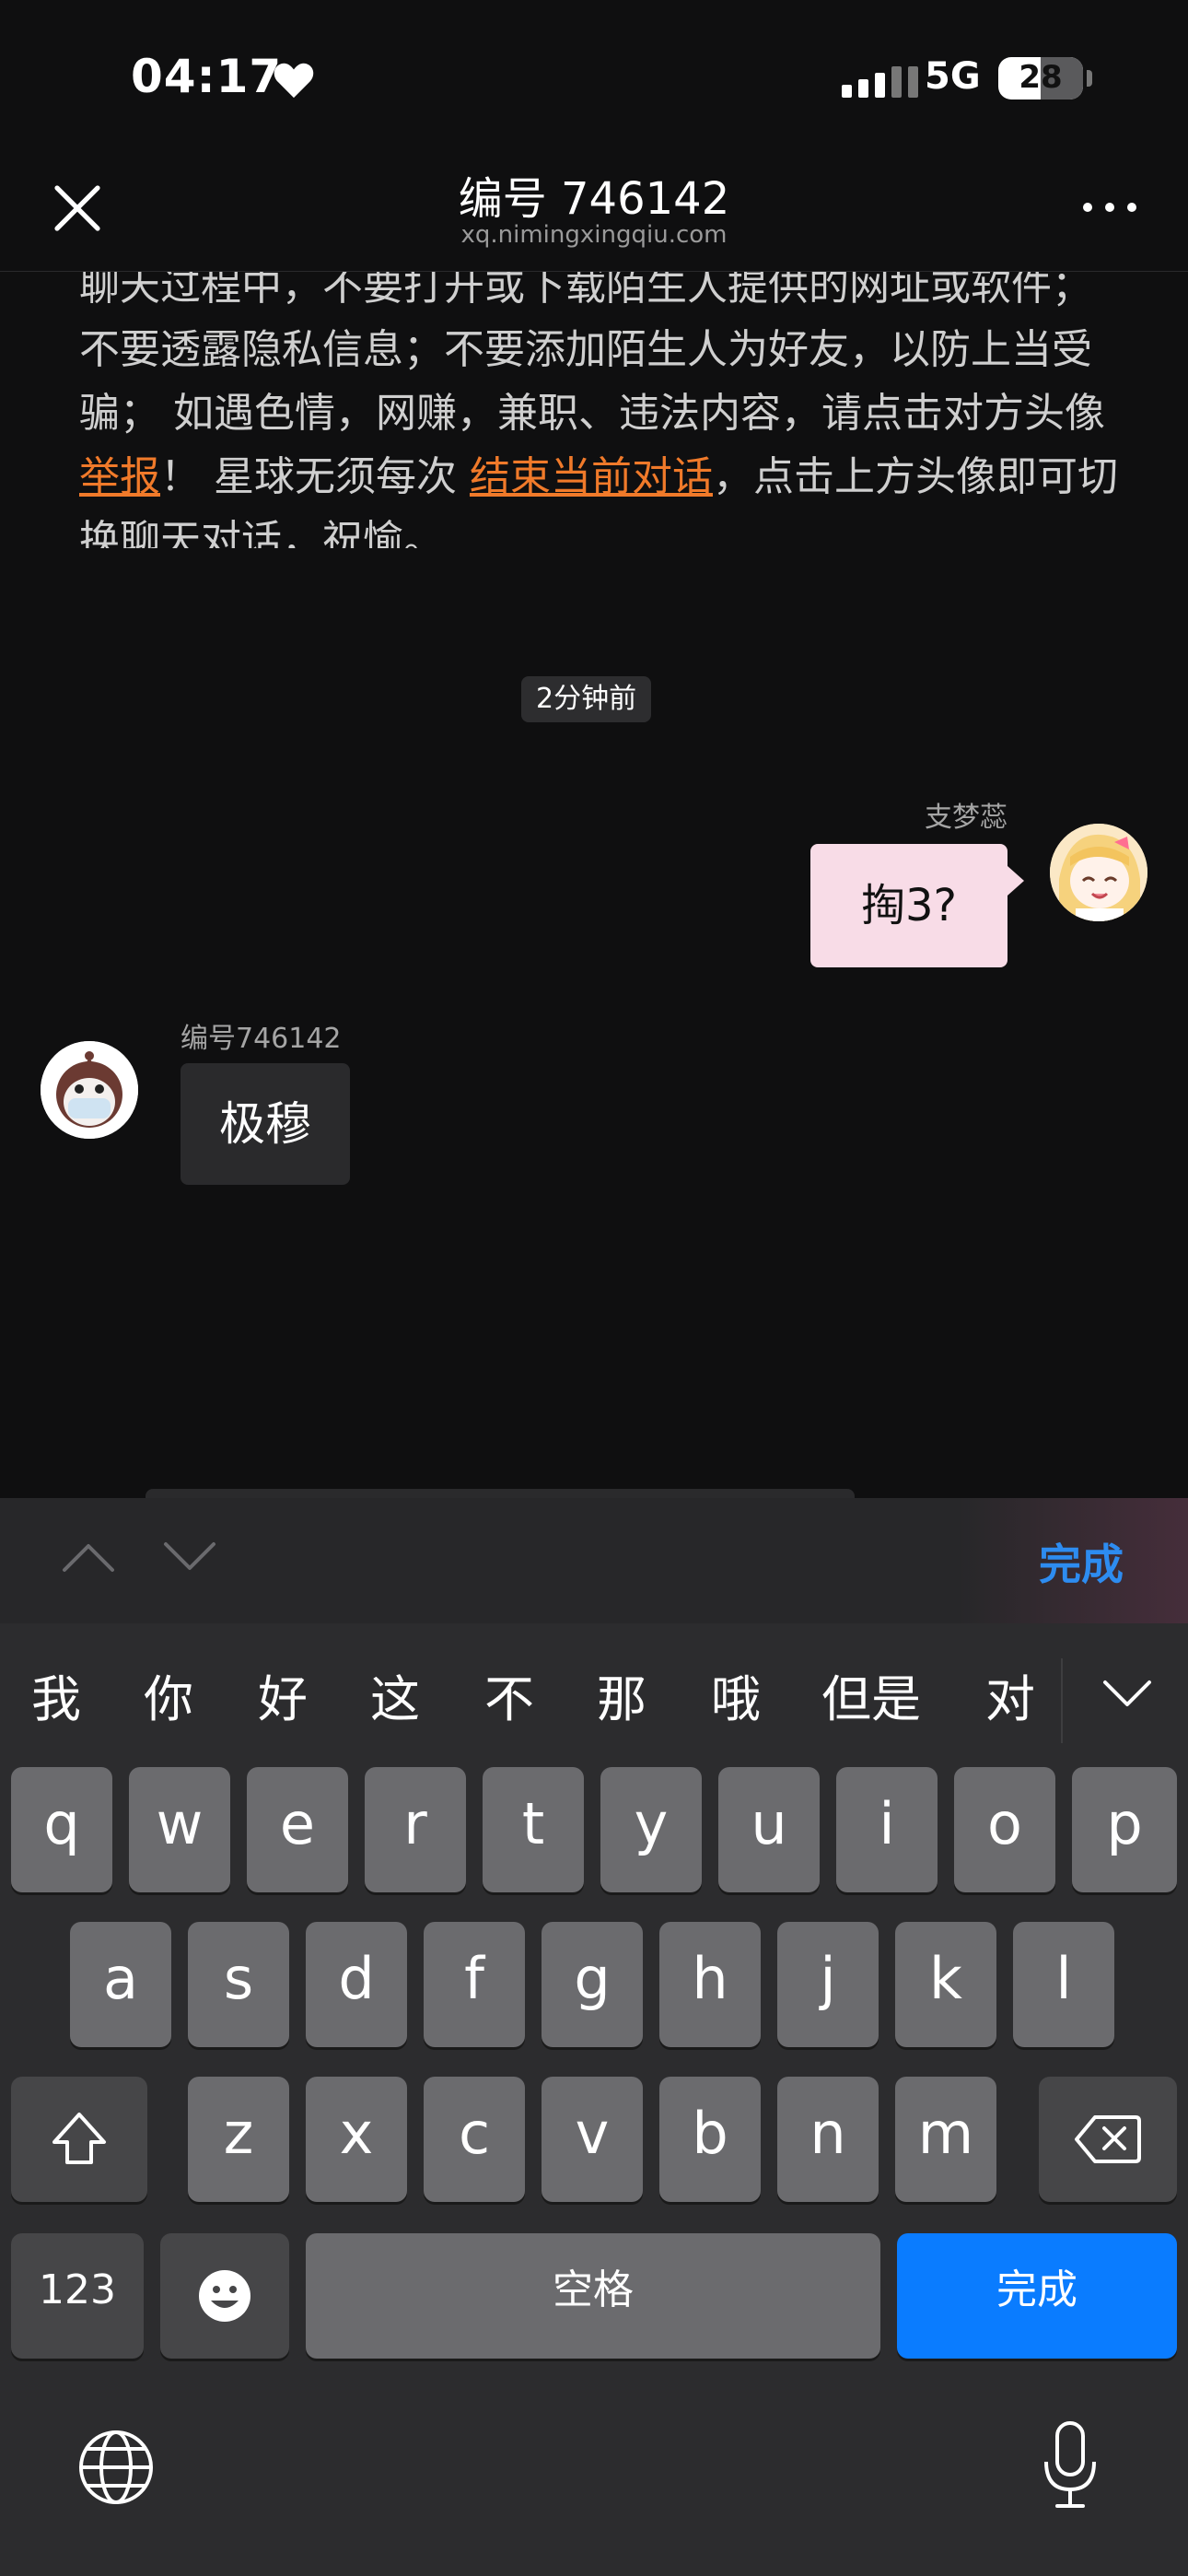 The image size is (1188, 2576). I want to click on heart-icon, so click(294, 81).